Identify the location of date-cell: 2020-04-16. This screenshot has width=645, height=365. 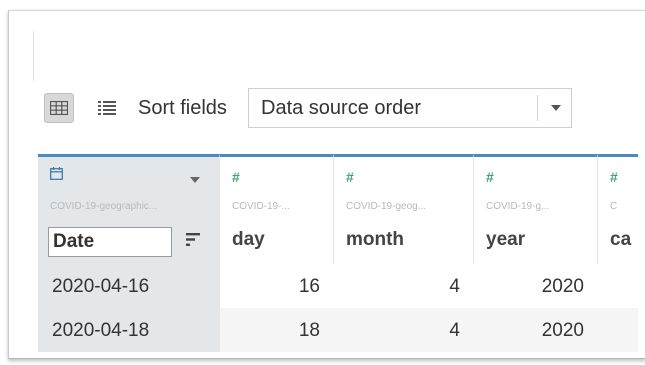
(129, 286).